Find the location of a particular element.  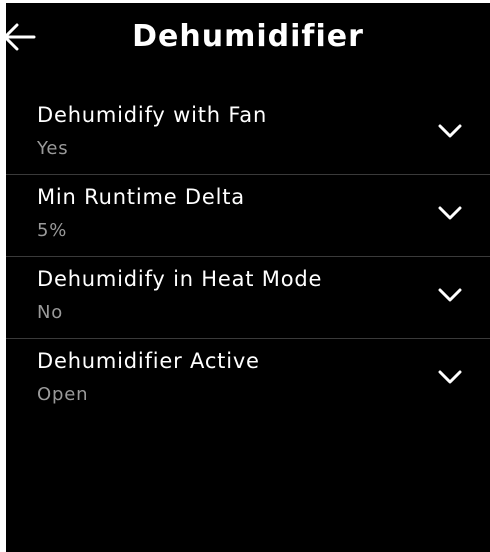

setting-dehumidifier-active: Dehumidifier Active Open is located at coordinates (248, 379).